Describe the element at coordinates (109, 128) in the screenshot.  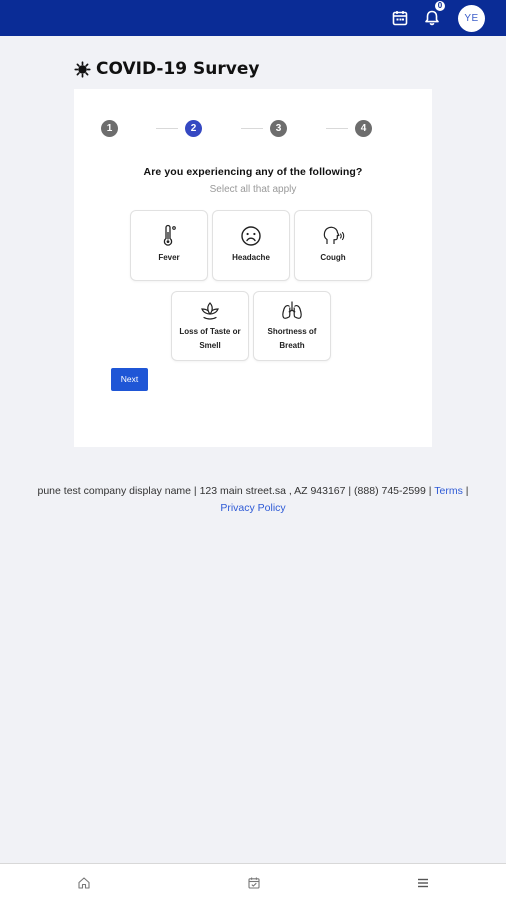
I see `step-1: 1` at that location.